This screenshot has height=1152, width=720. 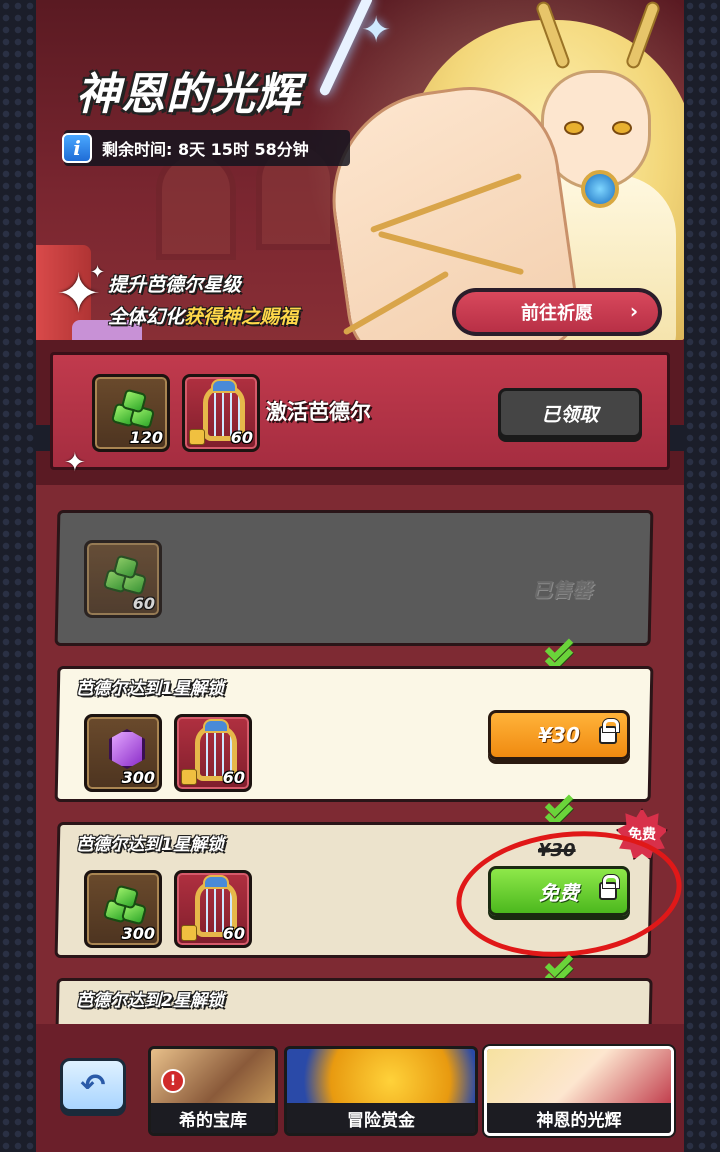 I want to click on right-border-pattern, so click(x=702, y=576).